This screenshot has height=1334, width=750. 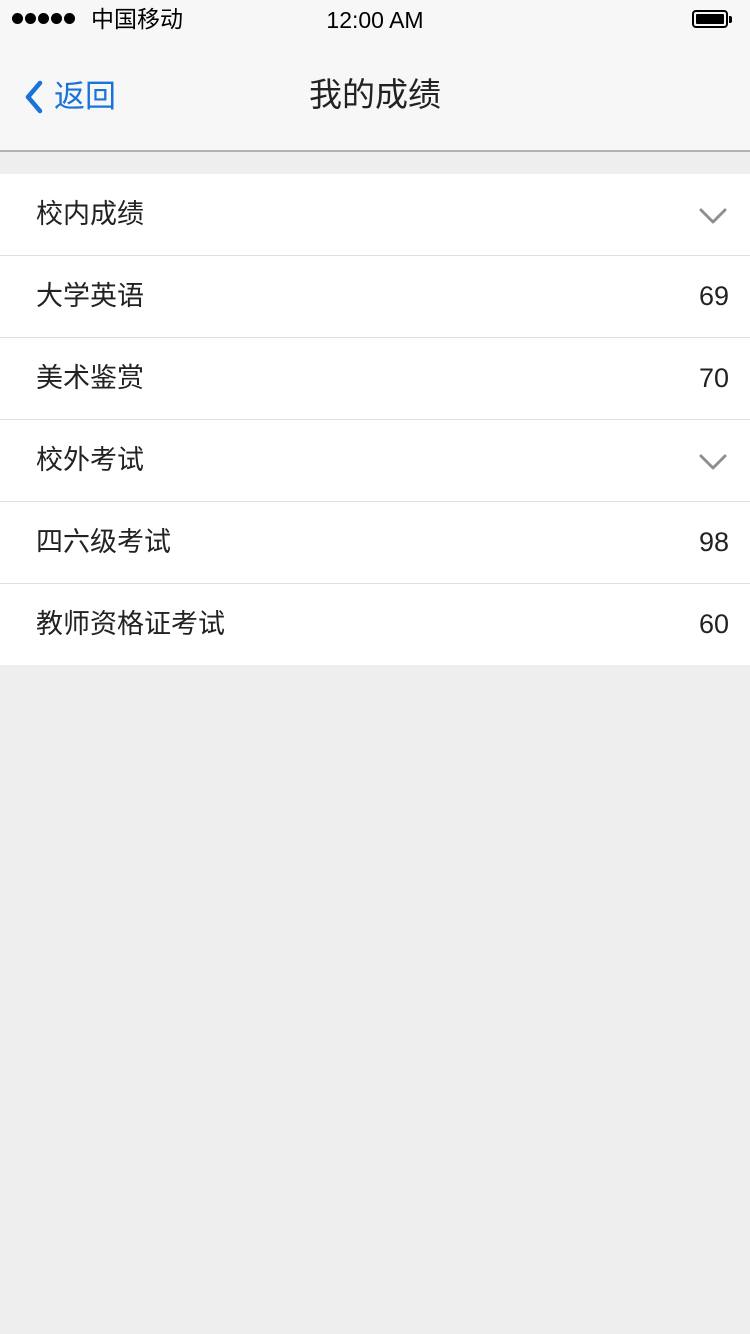 I want to click on status-time: 12:00 AM, so click(x=375, y=20).